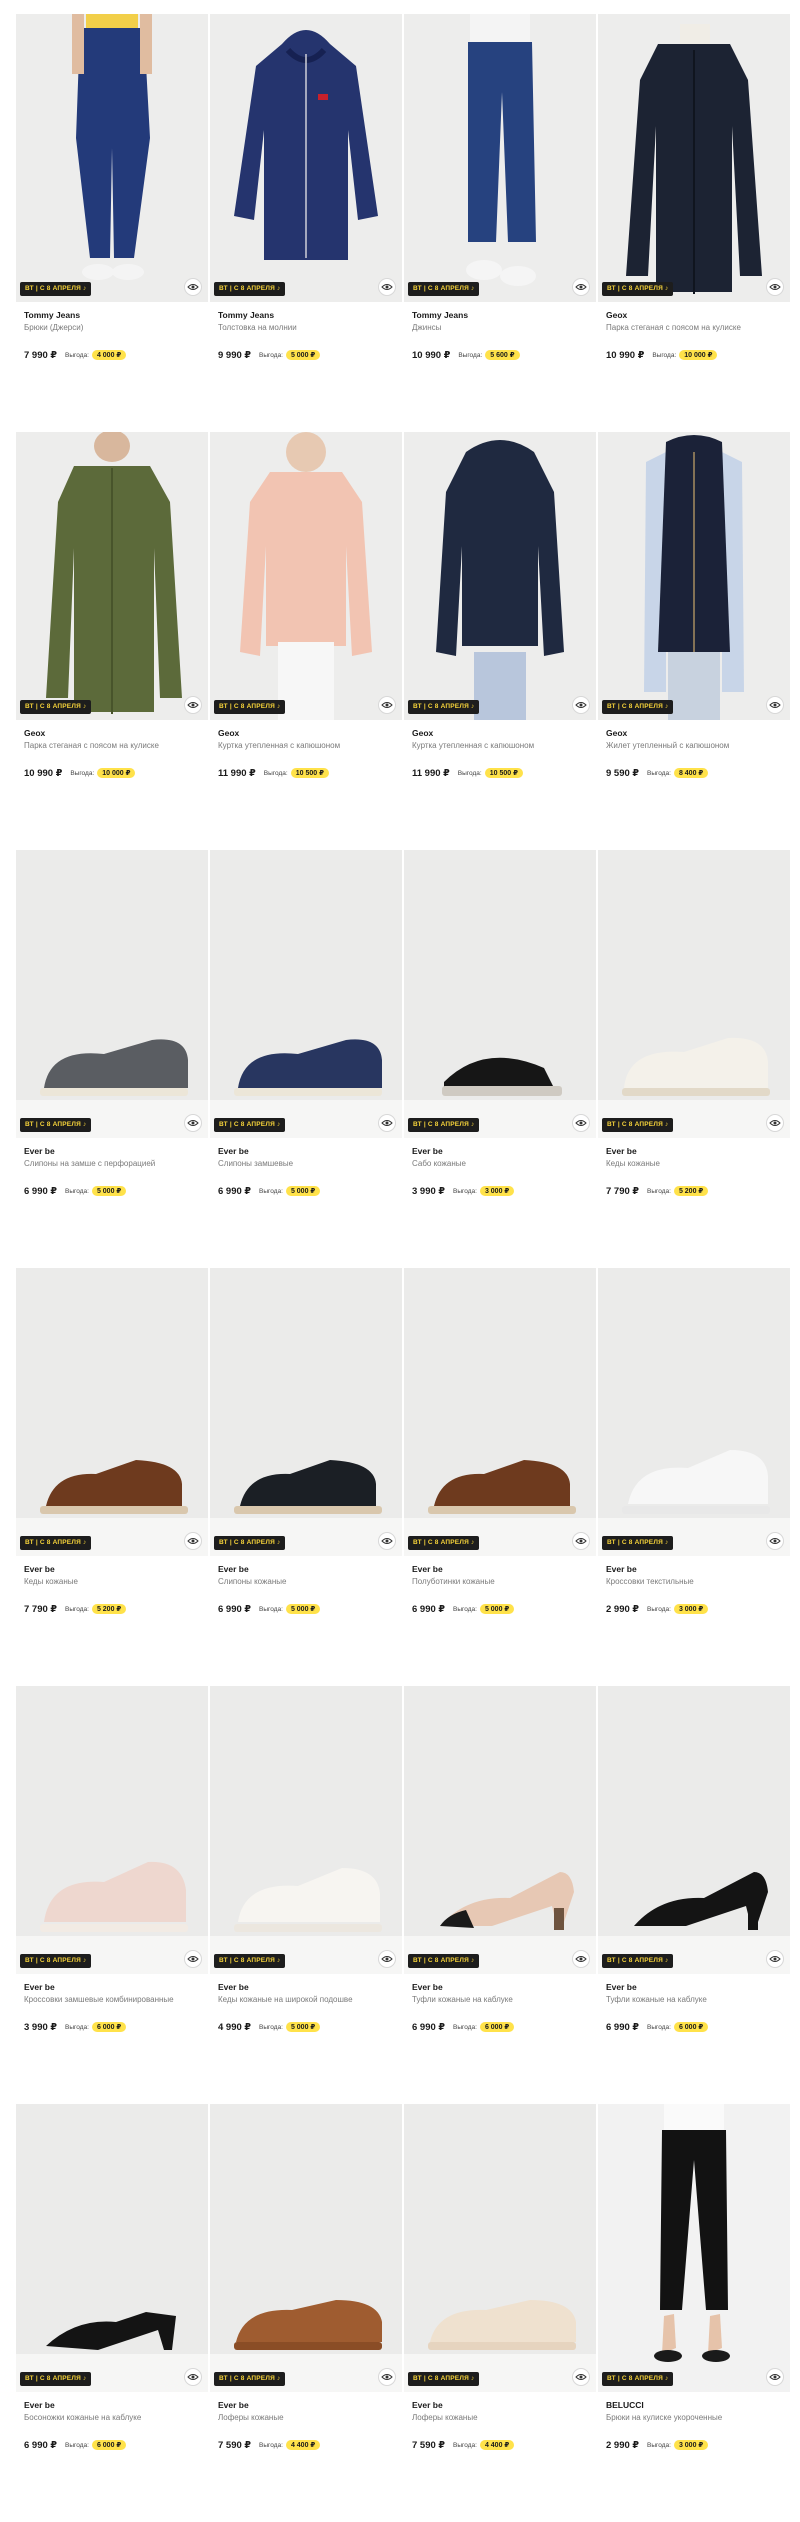 This screenshot has width=800, height=2522. What do you see at coordinates (694, 2405) in the screenshot?
I see `product-brand: BELUCCI` at bounding box center [694, 2405].